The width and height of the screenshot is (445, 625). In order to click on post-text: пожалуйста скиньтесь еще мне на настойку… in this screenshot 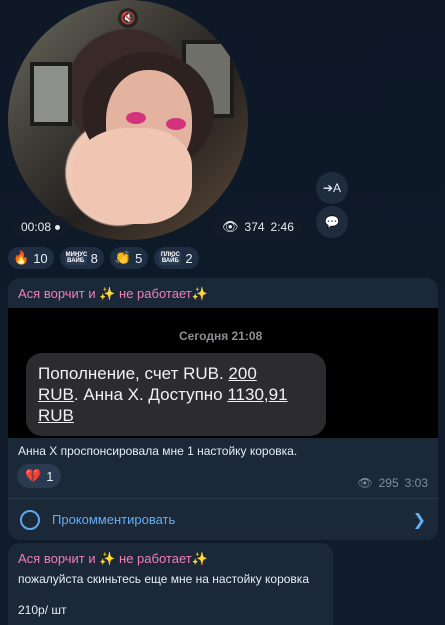, I will do `click(163, 579)`.